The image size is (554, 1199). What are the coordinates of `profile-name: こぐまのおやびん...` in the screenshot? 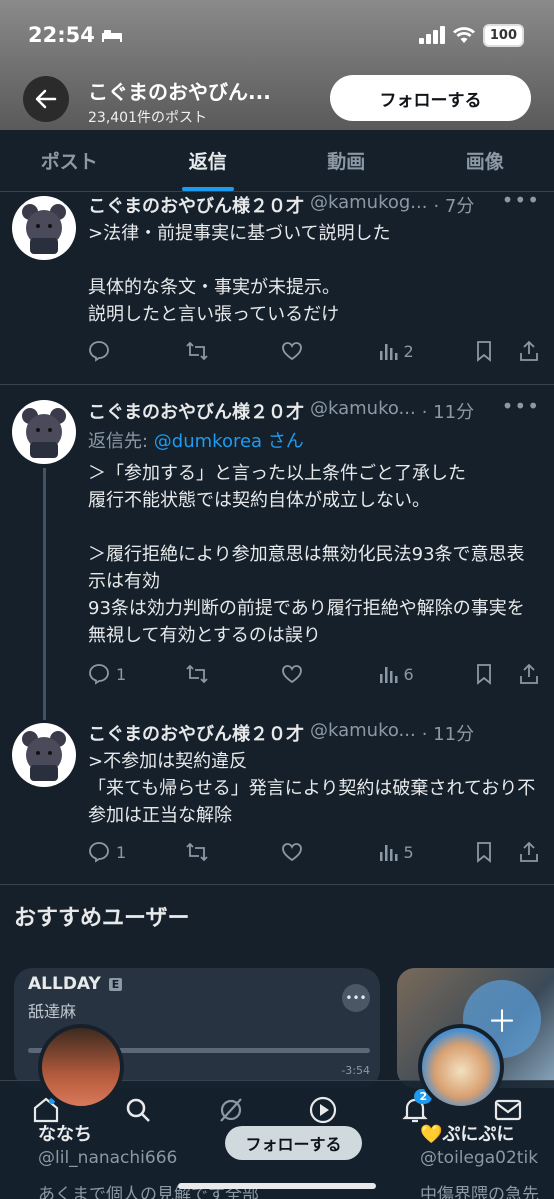 It's located at (179, 92).